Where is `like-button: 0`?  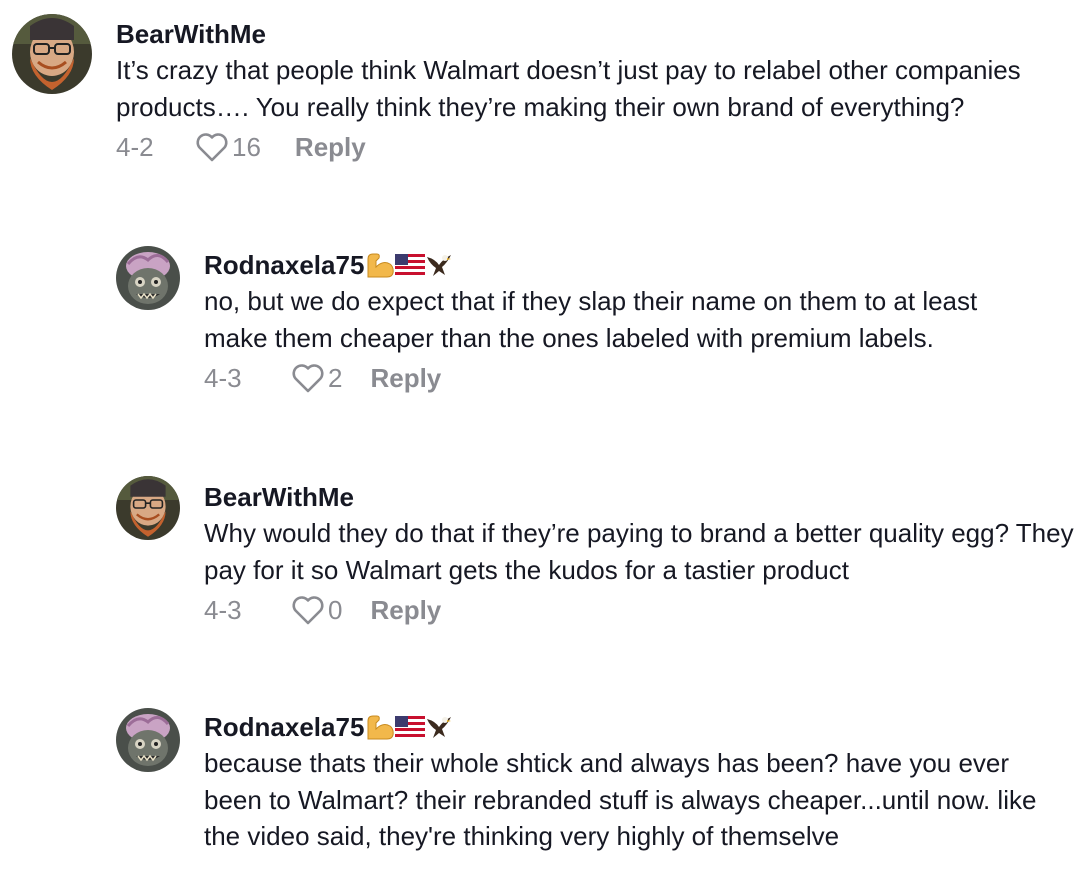
like-button: 0 is located at coordinates (316, 610).